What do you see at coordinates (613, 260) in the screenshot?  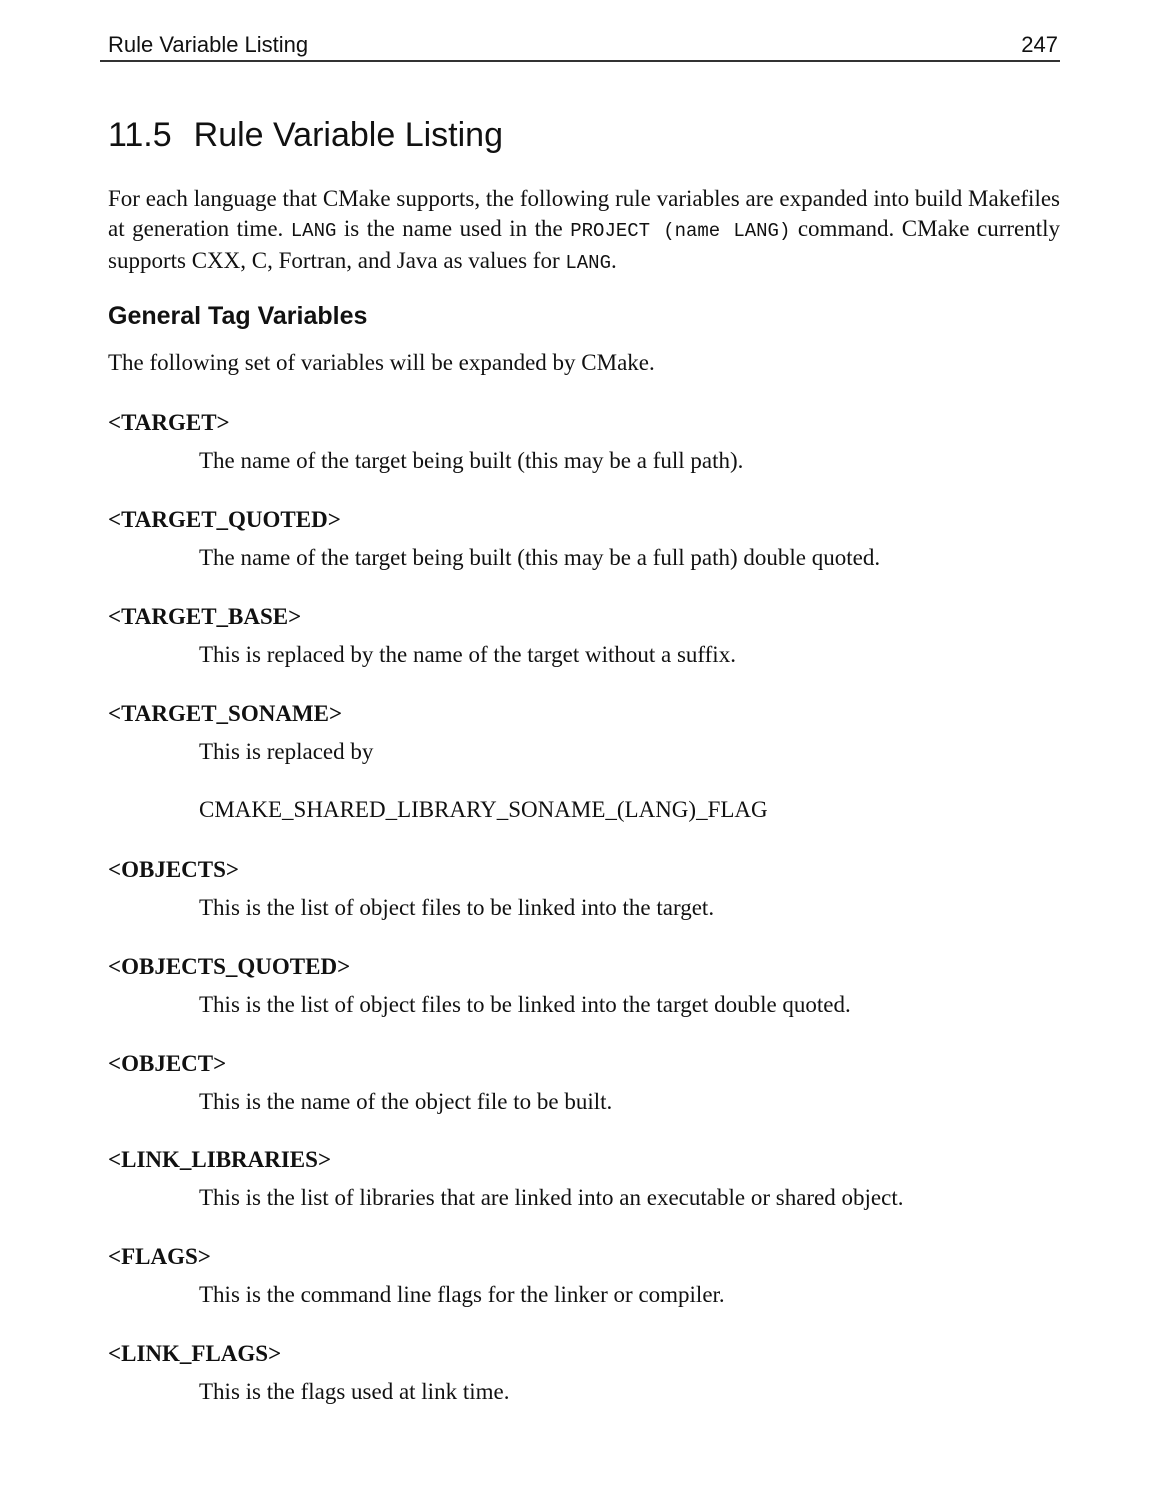 I see `intro-text: .` at bounding box center [613, 260].